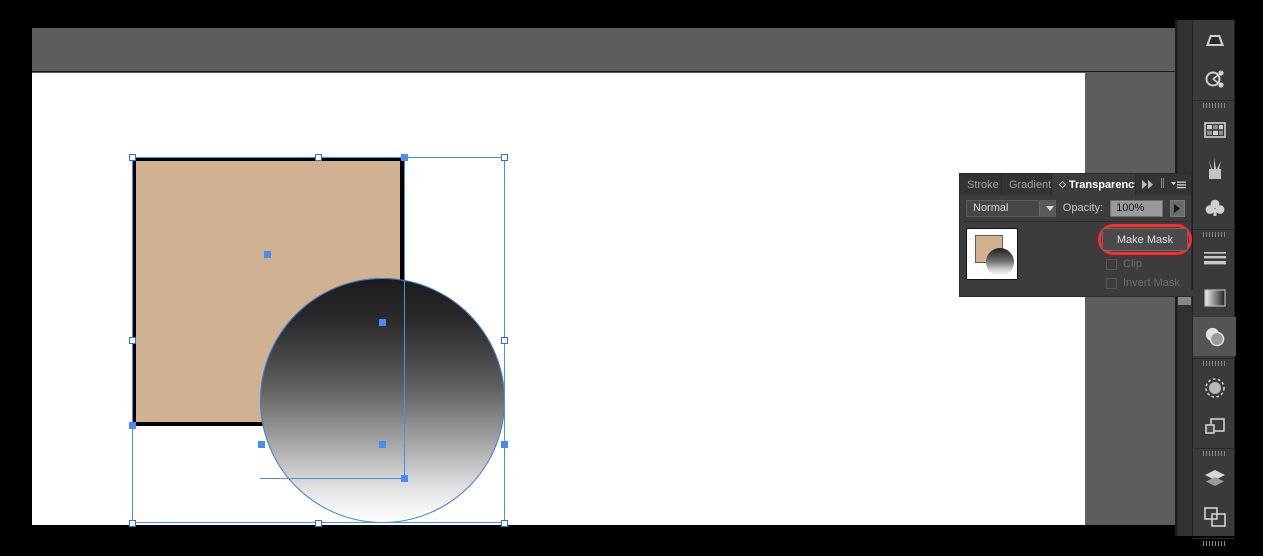  Describe the element at coordinates (603, 50) in the screenshot. I see `document-titlebar` at that location.